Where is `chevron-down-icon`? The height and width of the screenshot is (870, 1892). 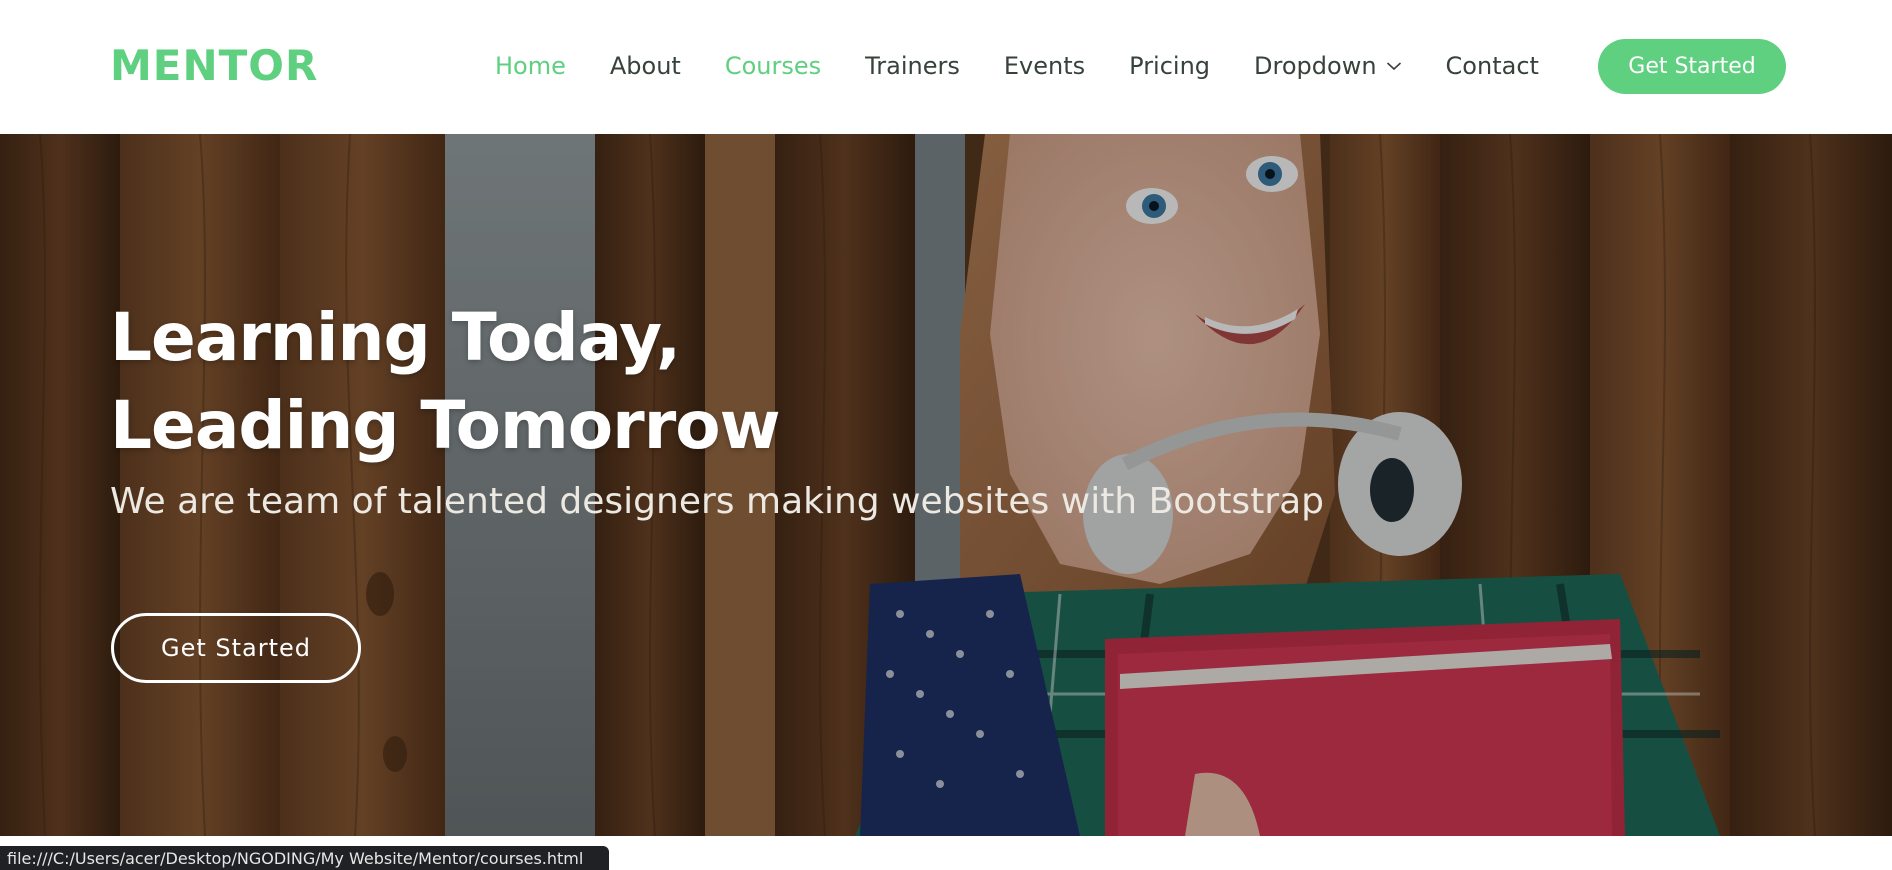
chevron-down-icon is located at coordinates (1393, 66).